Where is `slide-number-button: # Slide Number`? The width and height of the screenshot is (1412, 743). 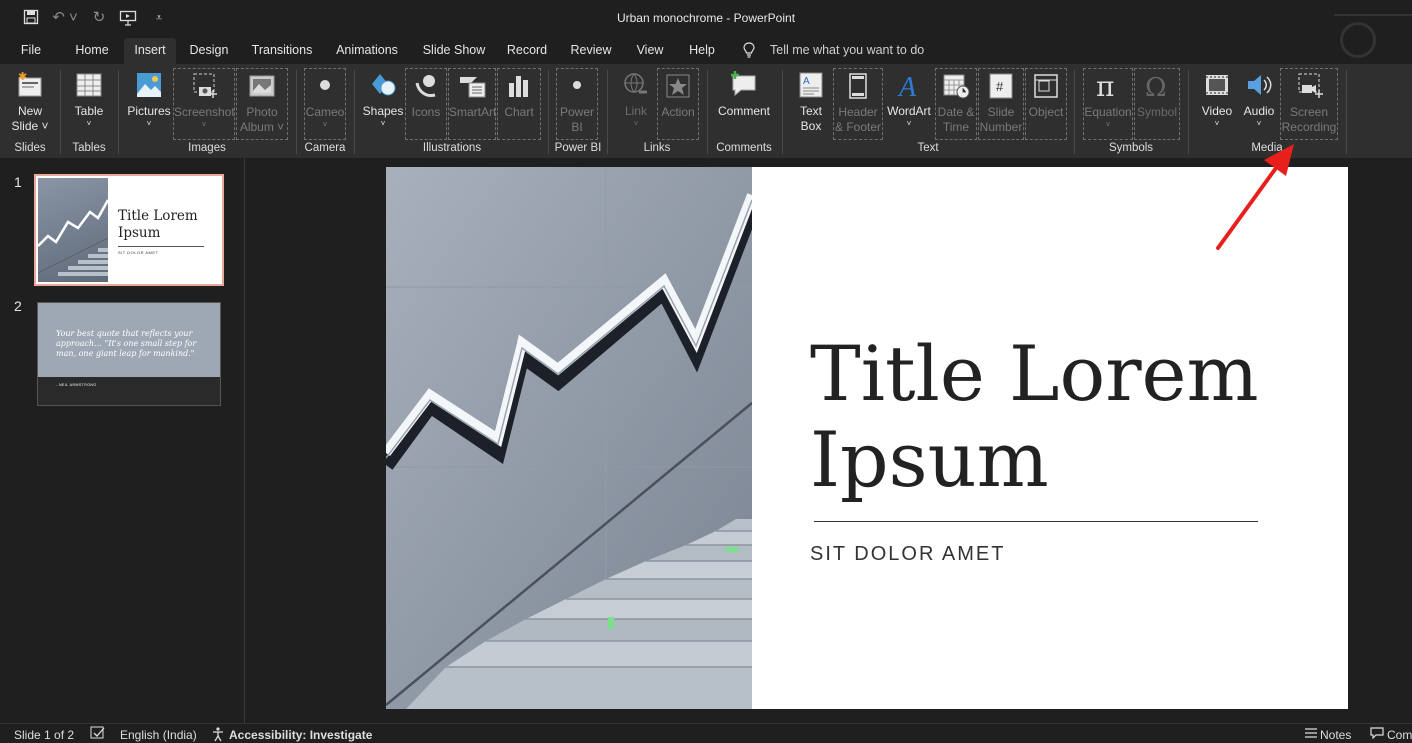 slide-number-button: # Slide Number is located at coordinates (1001, 104).